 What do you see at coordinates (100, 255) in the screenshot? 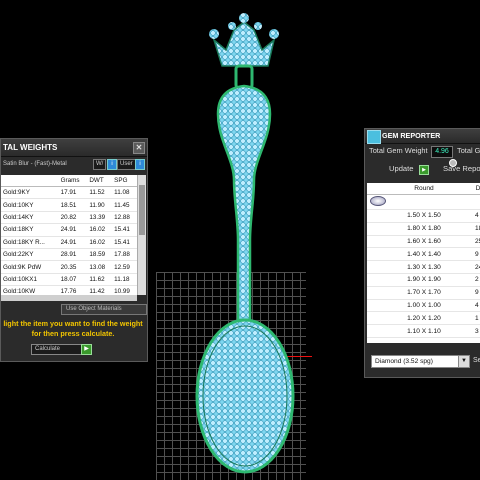
I see `cell-dwt: 18.59` at bounding box center [100, 255].